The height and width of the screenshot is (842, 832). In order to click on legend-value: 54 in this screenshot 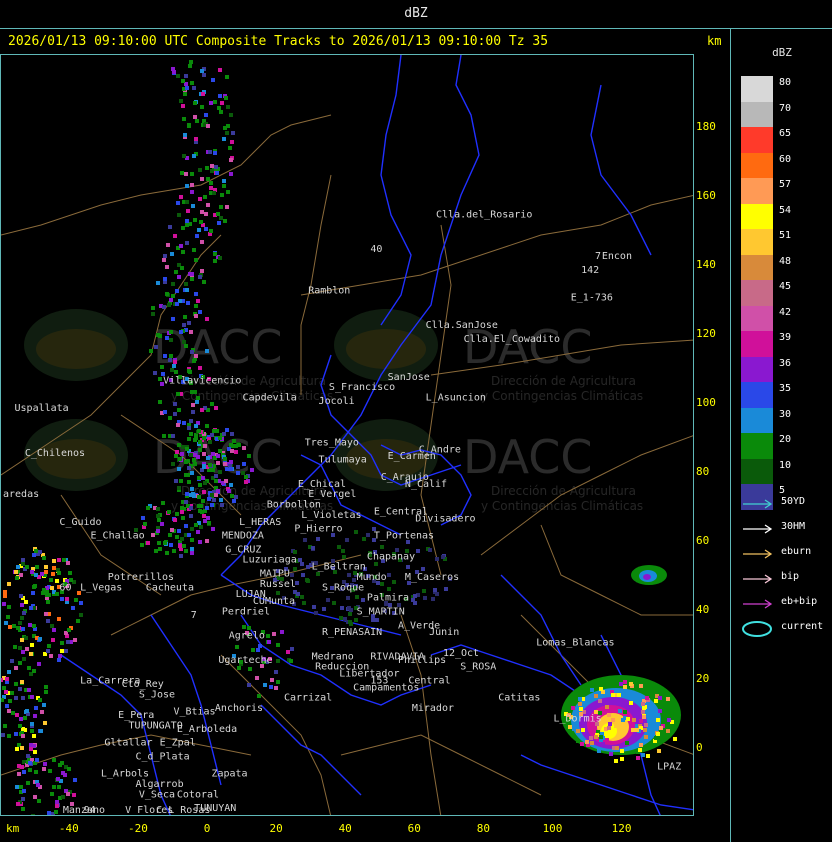, I will do `click(785, 210)`.